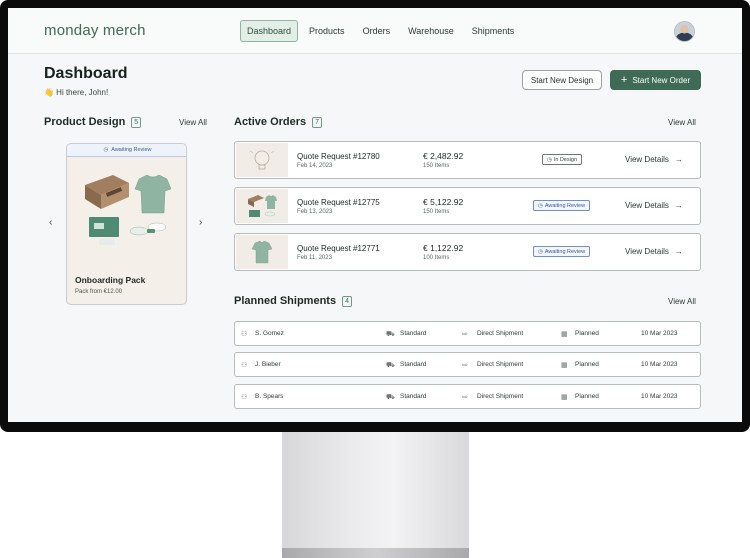 The width and height of the screenshot is (750, 558). I want to click on design-card-name: Onboarding Pack, so click(110, 280).